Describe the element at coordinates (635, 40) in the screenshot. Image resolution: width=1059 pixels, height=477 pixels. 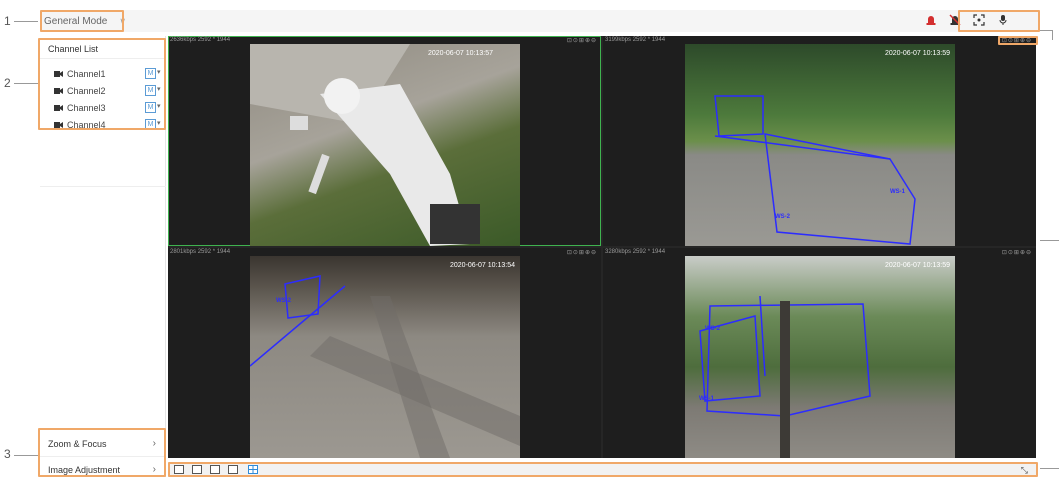
I see `stream-info: 3199kbps 2592 * 1944` at that location.